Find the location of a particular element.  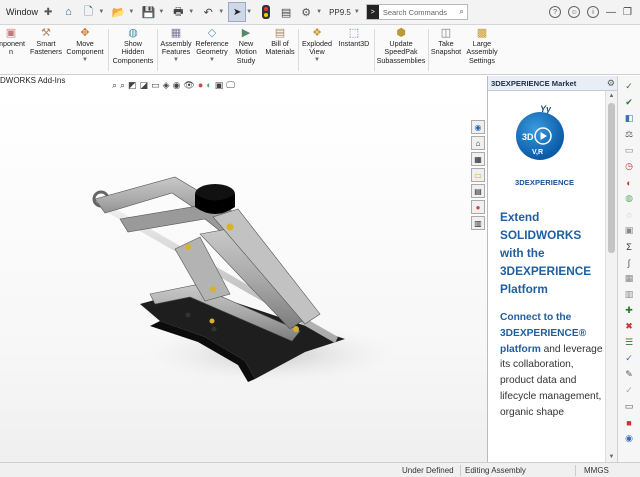

previous-view-icon: ◩ is located at coordinates (132, 85).